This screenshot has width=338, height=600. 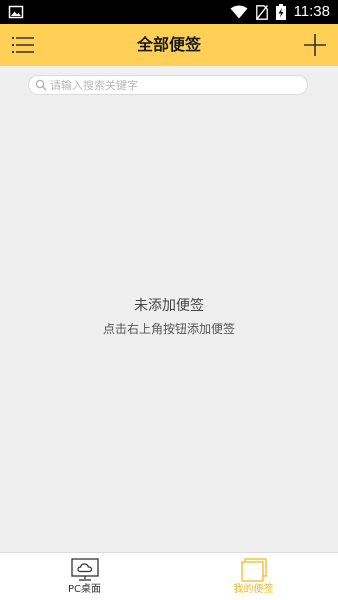 I want to click on monitor-cloud-icon, so click(x=84, y=569).